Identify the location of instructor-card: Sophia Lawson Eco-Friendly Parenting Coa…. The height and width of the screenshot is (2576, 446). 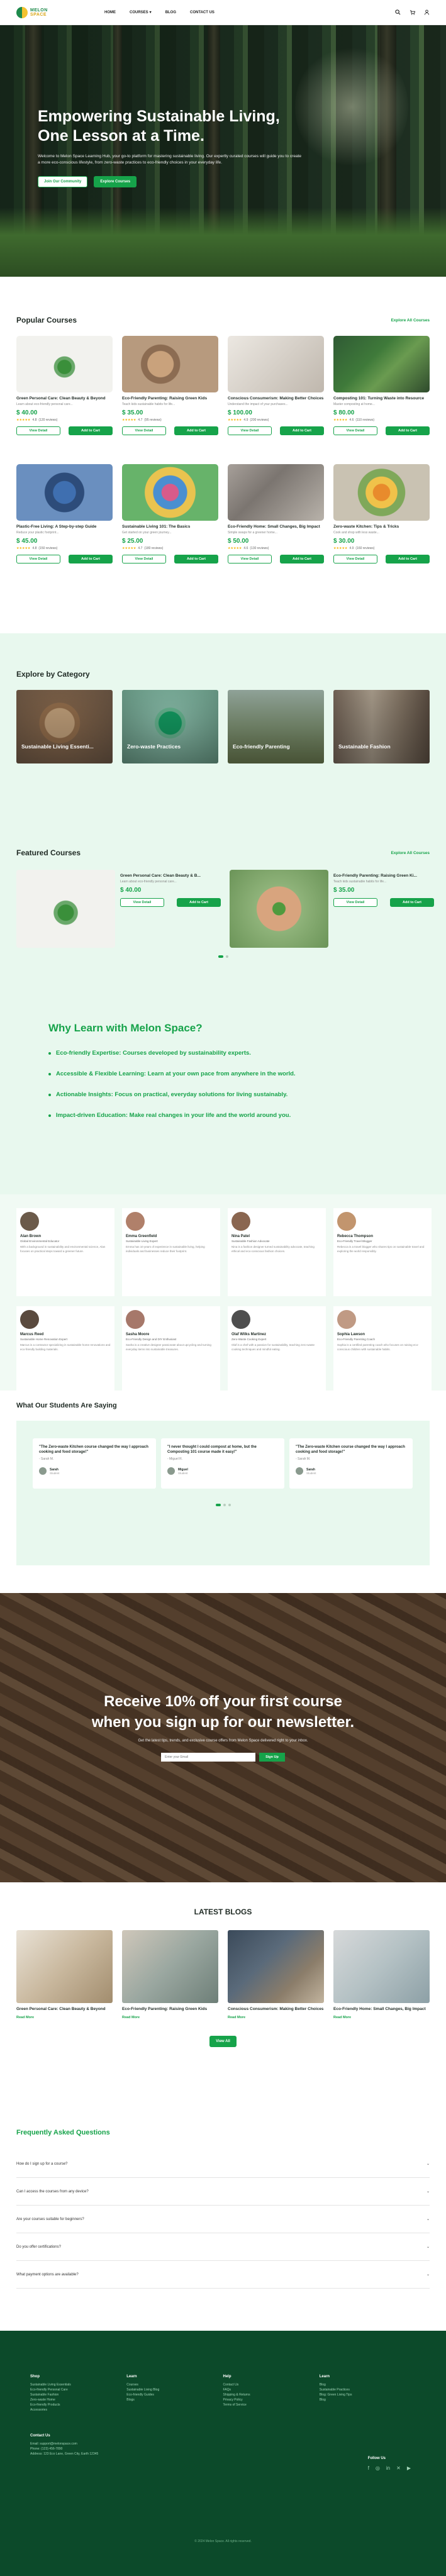
(383, 1350).